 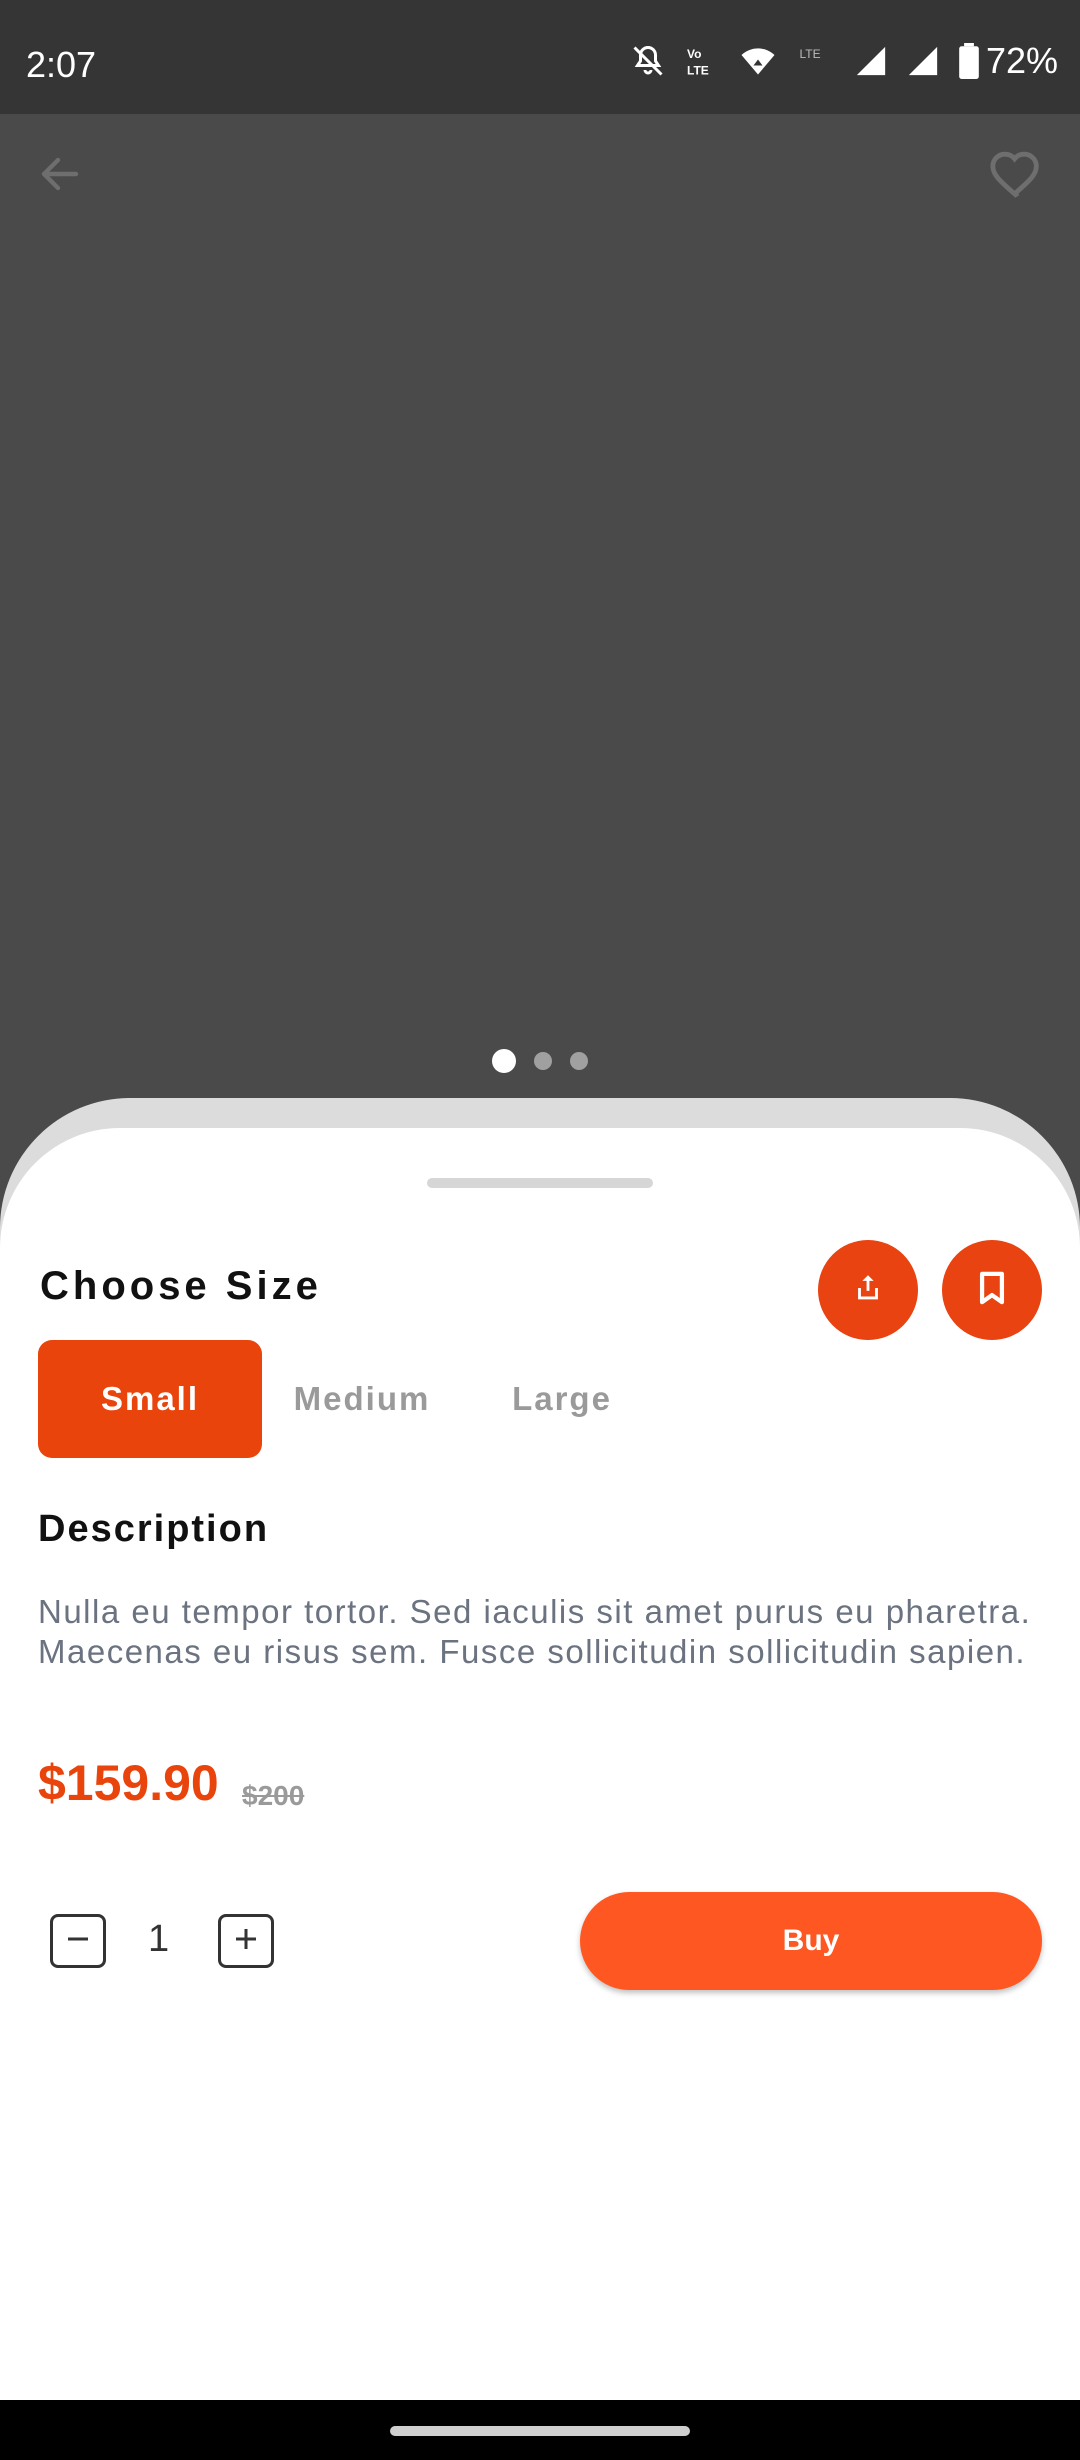 I want to click on status-icons: Vo LTE LTE 72%, so click(x=835, y=61).